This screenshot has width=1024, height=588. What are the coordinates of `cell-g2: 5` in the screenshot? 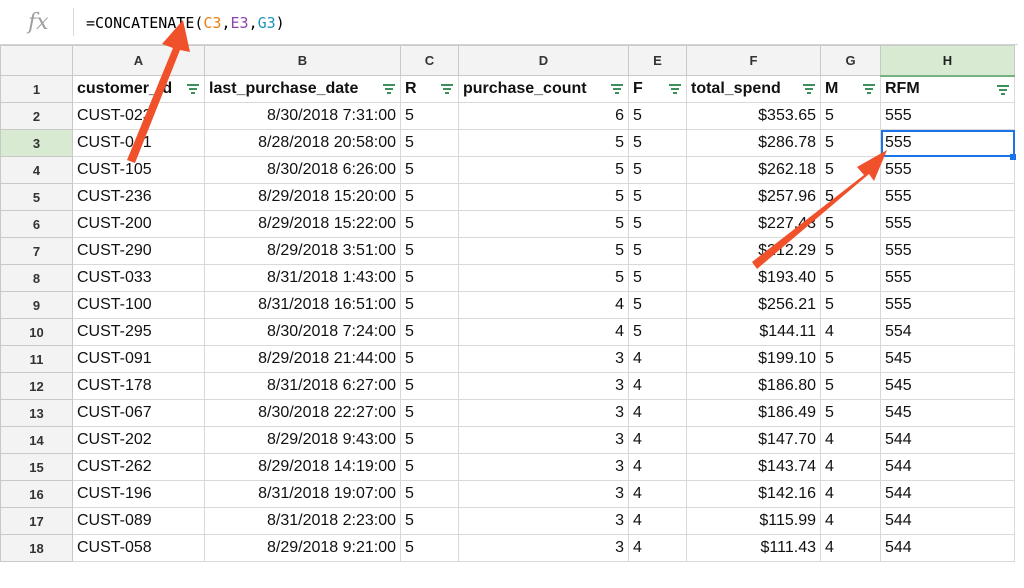 It's located at (850, 116).